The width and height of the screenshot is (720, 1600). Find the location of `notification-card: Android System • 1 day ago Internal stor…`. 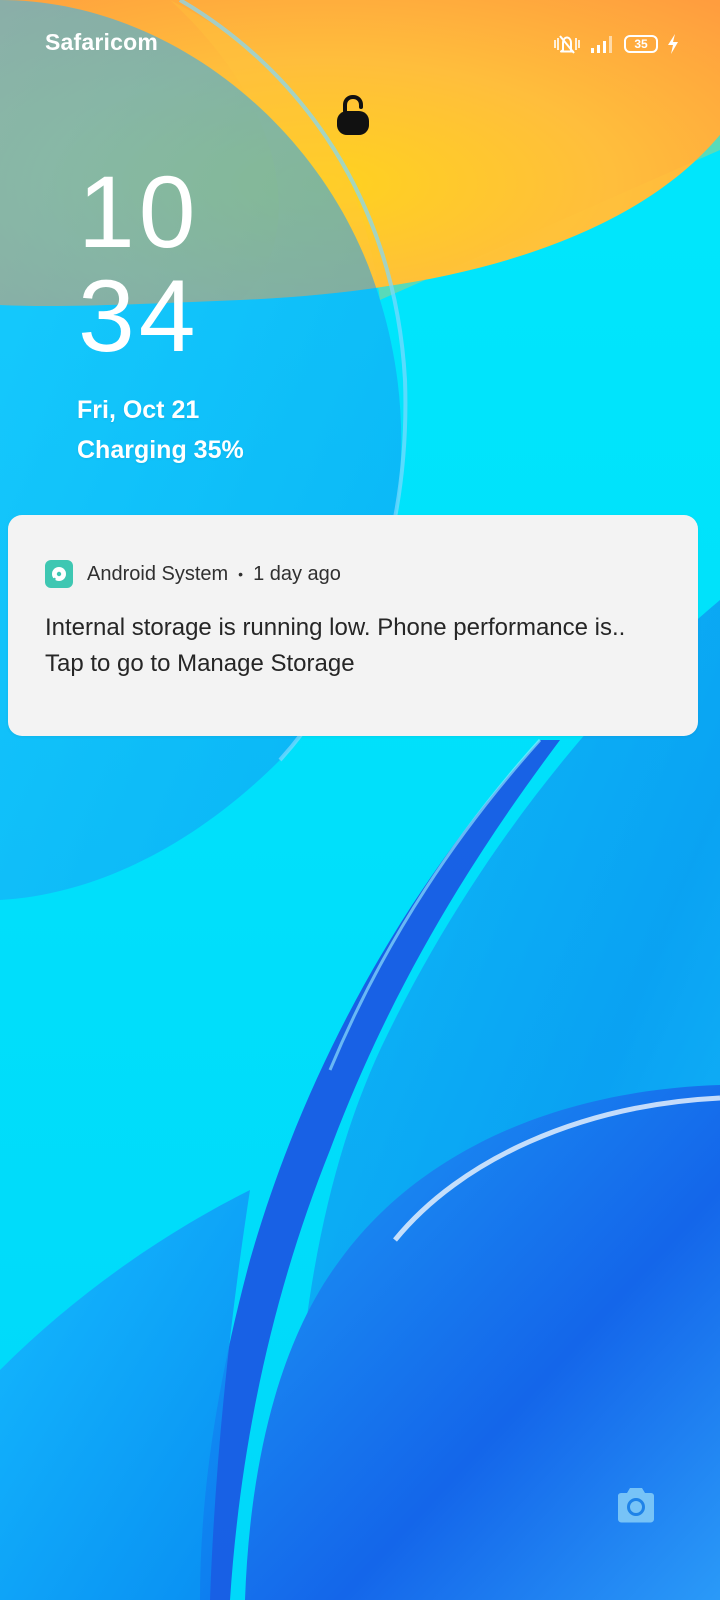

notification-card: Android System • 1 day ago Internal stor… is located at coordinates (353, 625).